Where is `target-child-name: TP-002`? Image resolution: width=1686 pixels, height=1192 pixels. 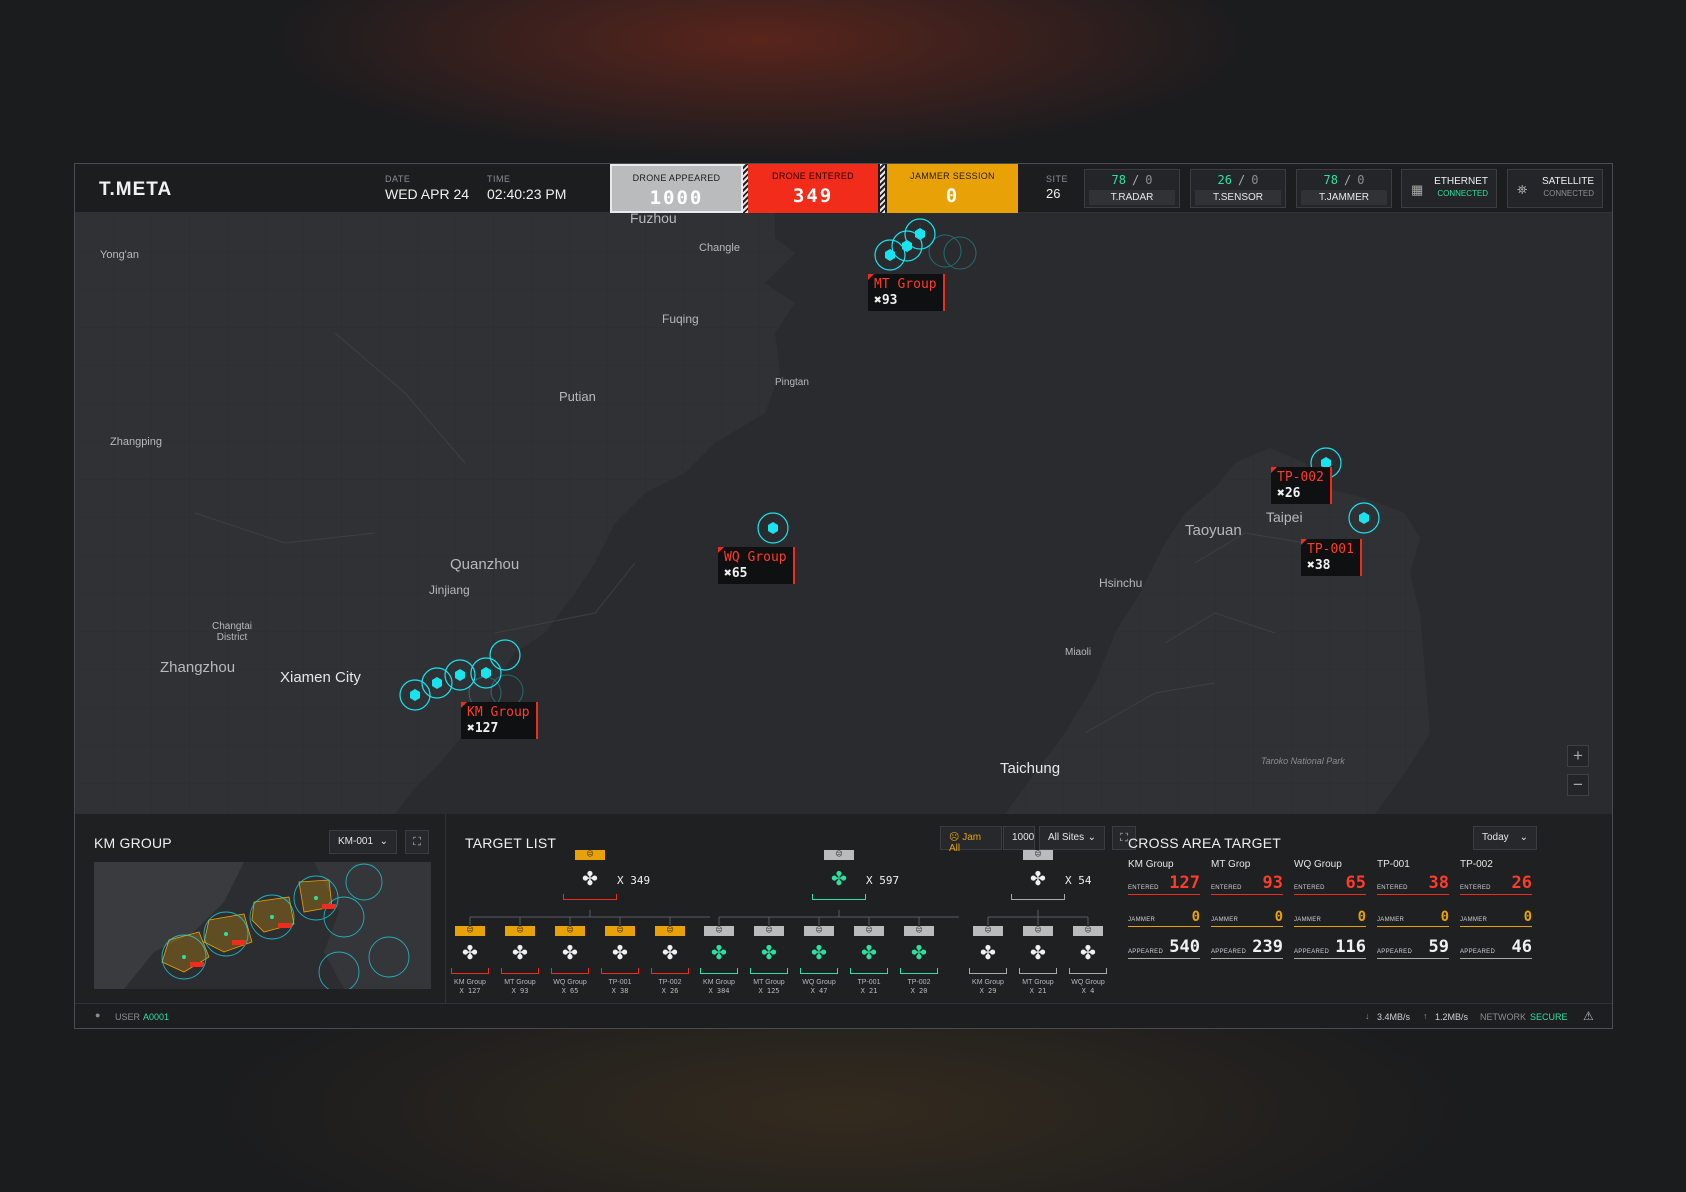
target-child-name: TP-002 is located at coordinates (919, 982).